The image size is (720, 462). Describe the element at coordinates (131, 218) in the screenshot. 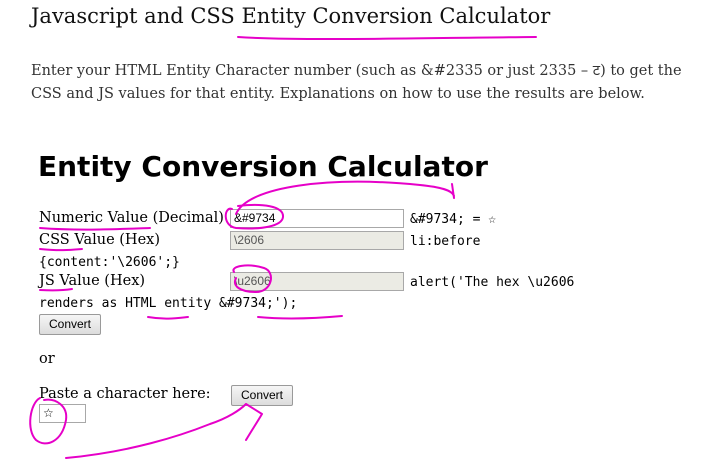

I see `numeric-value-label: Numeric Value (Decimal)` at that location.